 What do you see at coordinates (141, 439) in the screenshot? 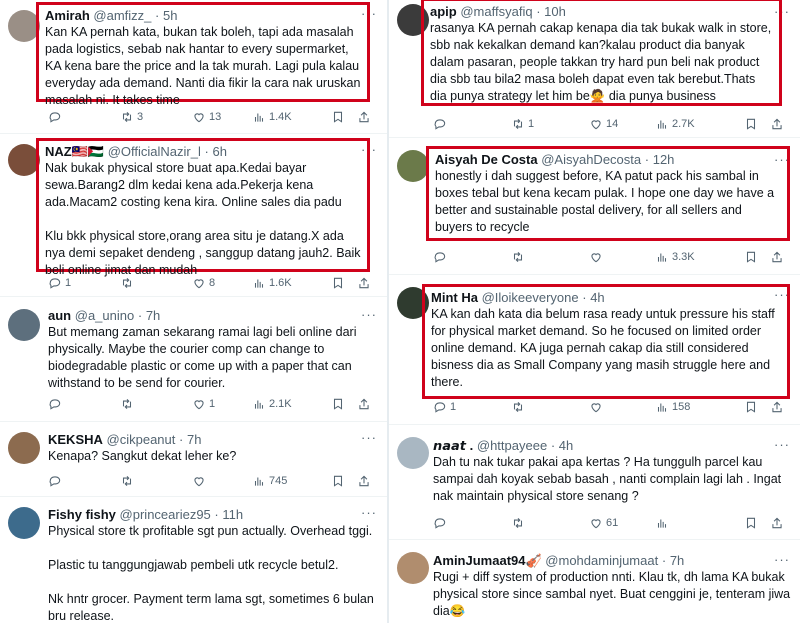
I see `user-handle: @cikpeanut` at bounding box center [141, 439].